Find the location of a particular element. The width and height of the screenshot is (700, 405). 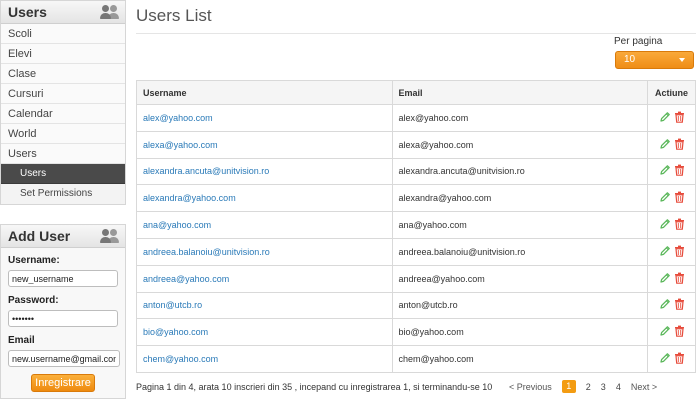

username-link: chem@yahoo.com is located at coordinates (264, 359).